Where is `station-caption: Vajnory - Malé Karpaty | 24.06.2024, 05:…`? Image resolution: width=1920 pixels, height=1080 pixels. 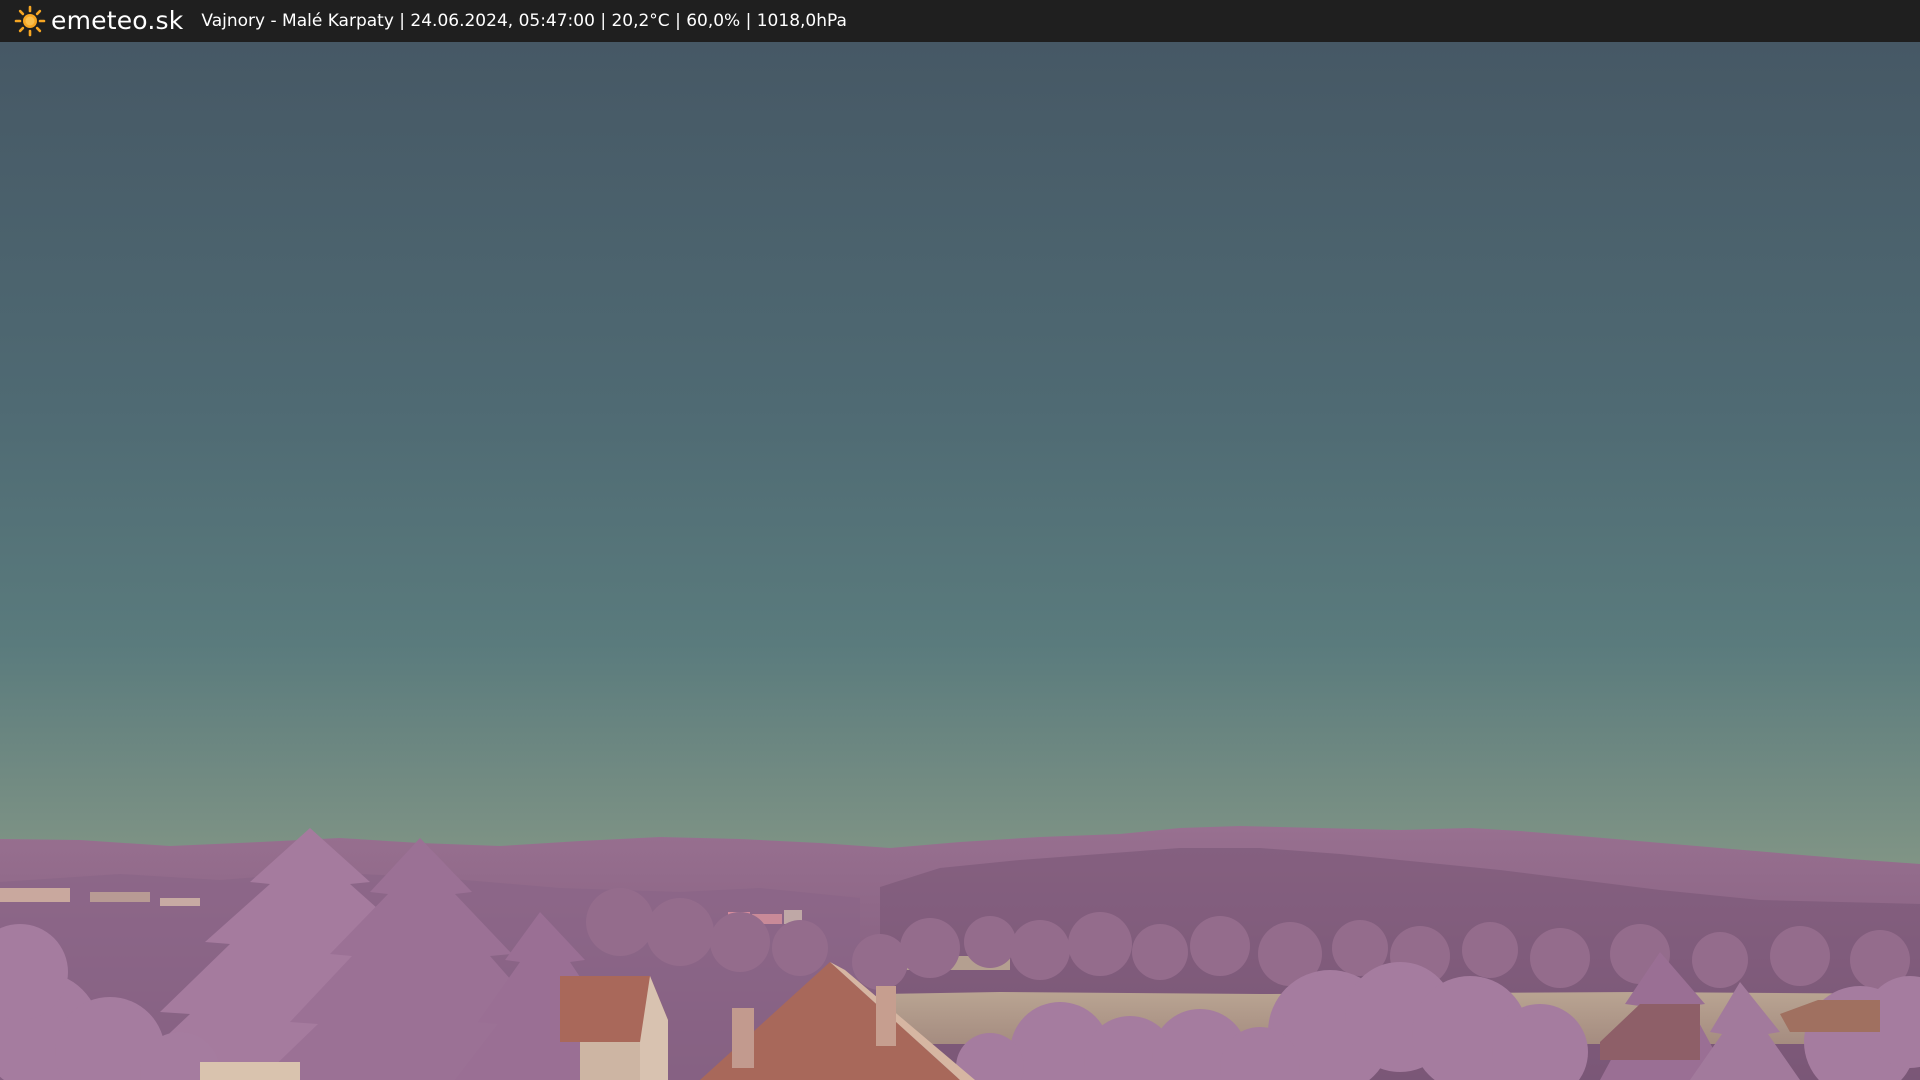 station-caption: Vajnory - Malé Karpaty | 24.06.2024, 05:… is located at coordinates (524, 21).